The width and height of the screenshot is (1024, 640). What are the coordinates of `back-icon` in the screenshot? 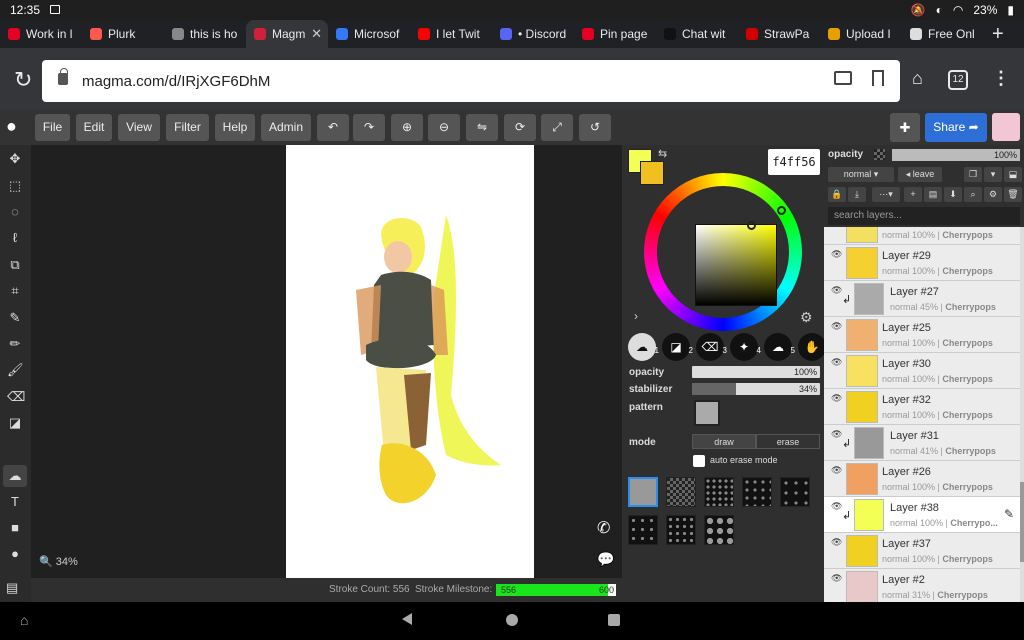 It's located at (407, 619).